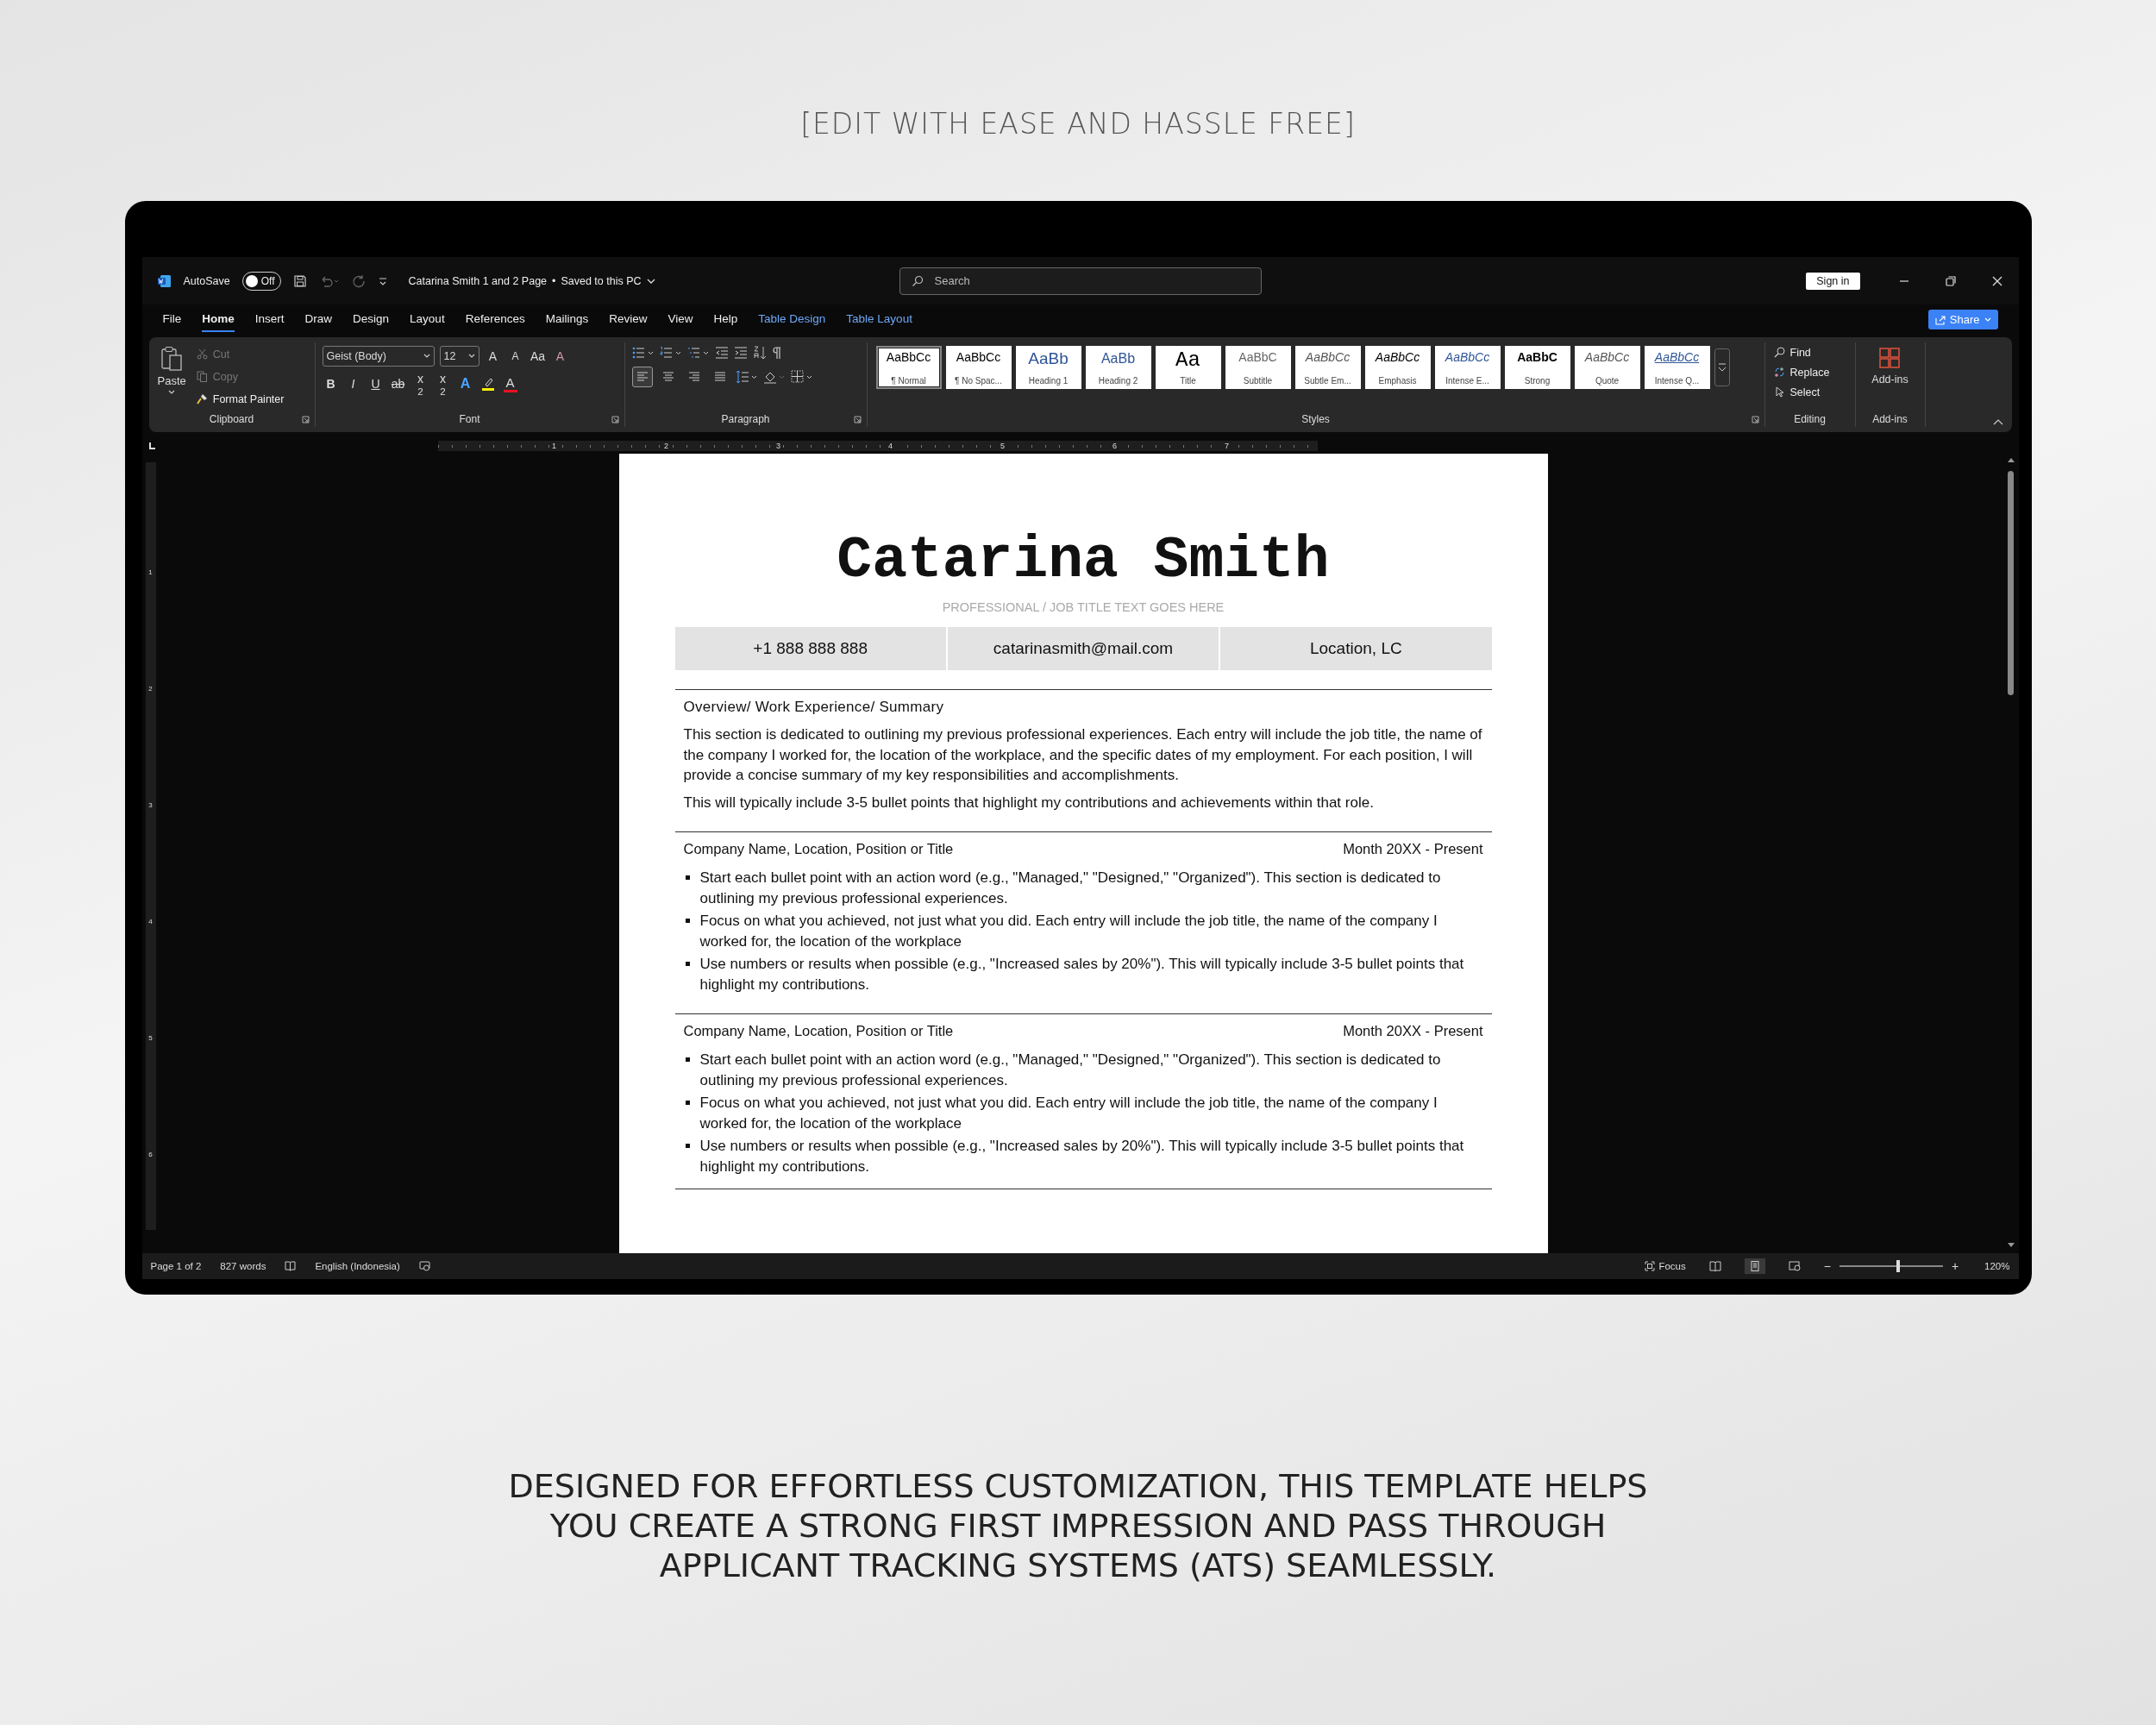  I want to click on shading-icon, so click(774, 377).